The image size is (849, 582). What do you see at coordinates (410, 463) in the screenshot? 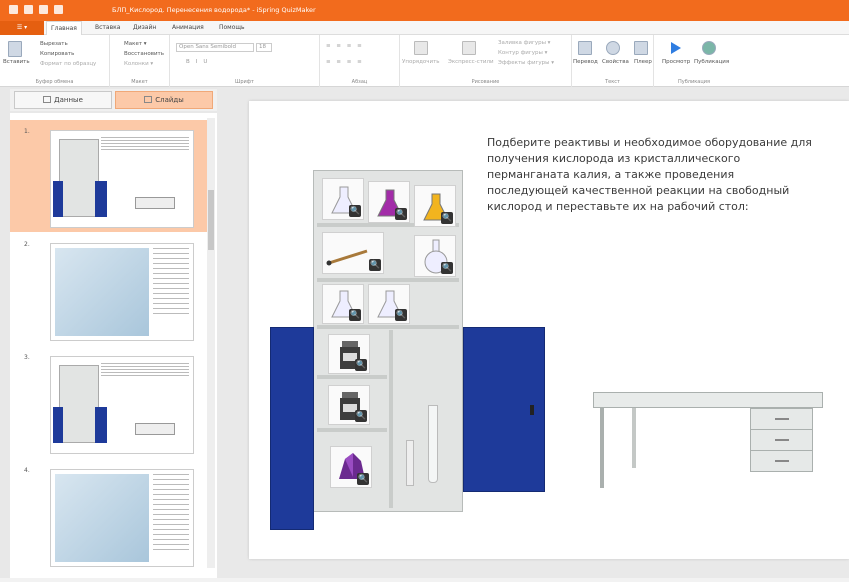
I see `glass-rod-holder` at bounding box center [410, 463].